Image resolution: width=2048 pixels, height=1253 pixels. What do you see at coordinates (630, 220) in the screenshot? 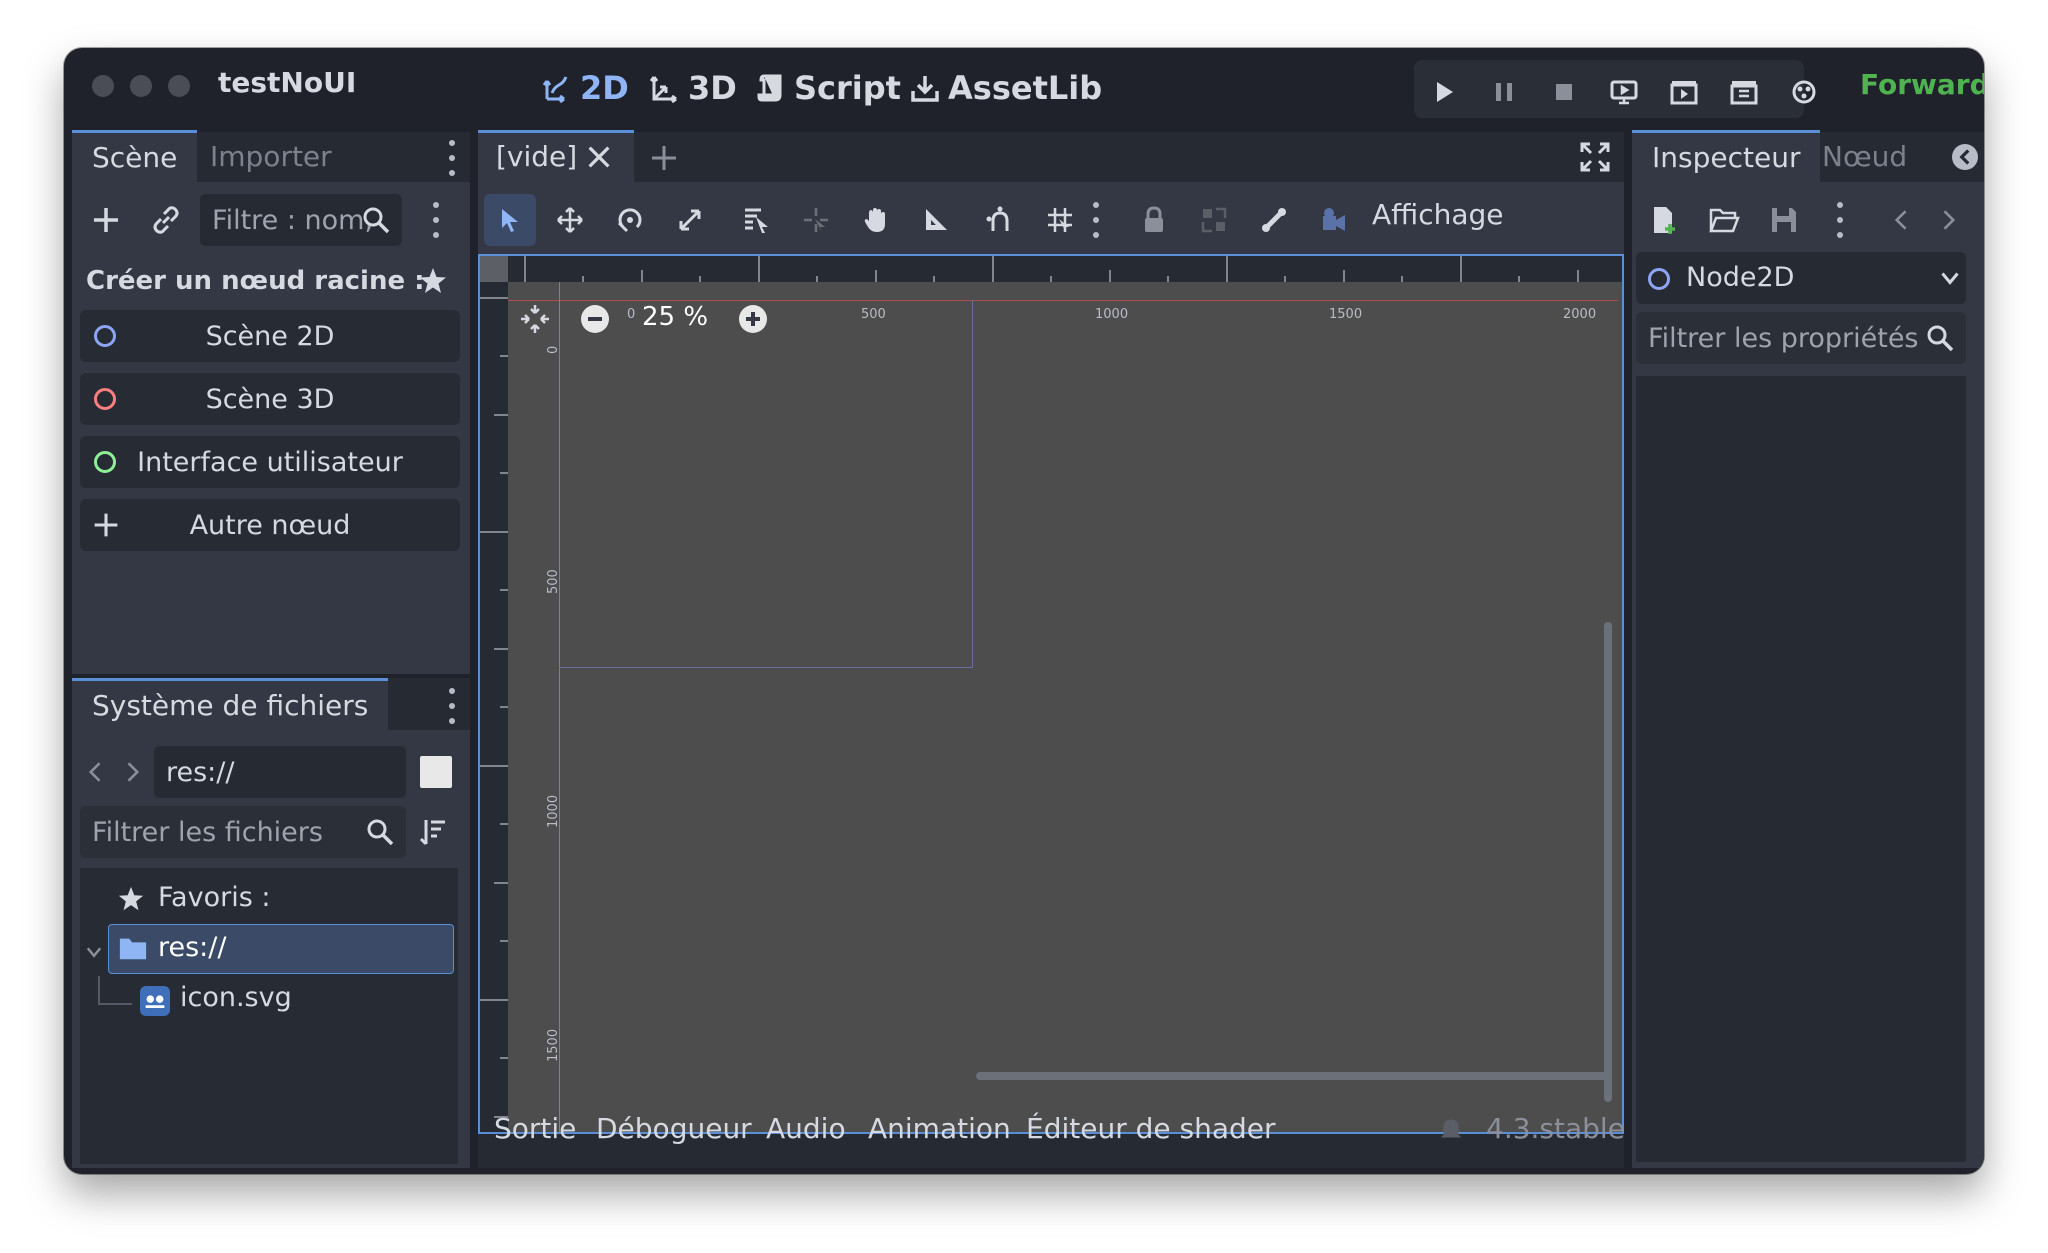
I see `rotate-mode-button` at bounding box center [630, 220].